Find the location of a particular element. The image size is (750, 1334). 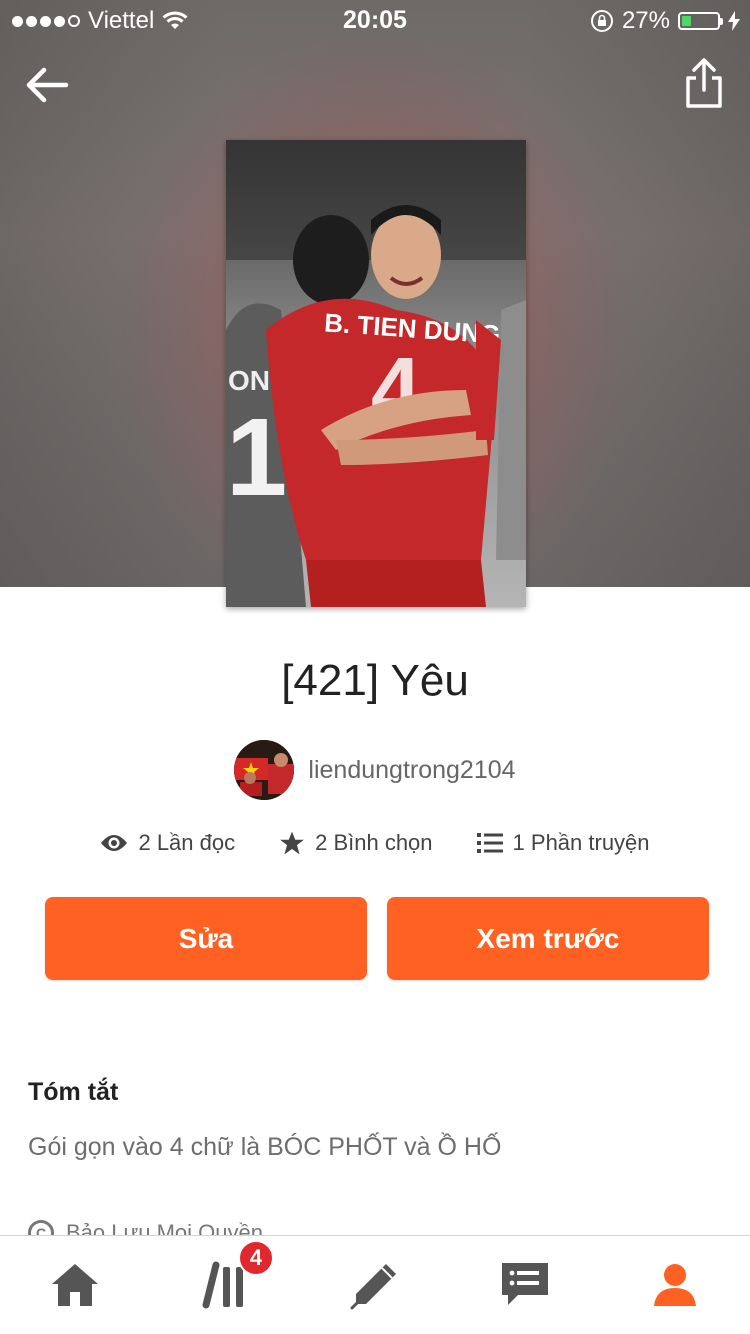

tab-home is located at coordinates (75, 1285).